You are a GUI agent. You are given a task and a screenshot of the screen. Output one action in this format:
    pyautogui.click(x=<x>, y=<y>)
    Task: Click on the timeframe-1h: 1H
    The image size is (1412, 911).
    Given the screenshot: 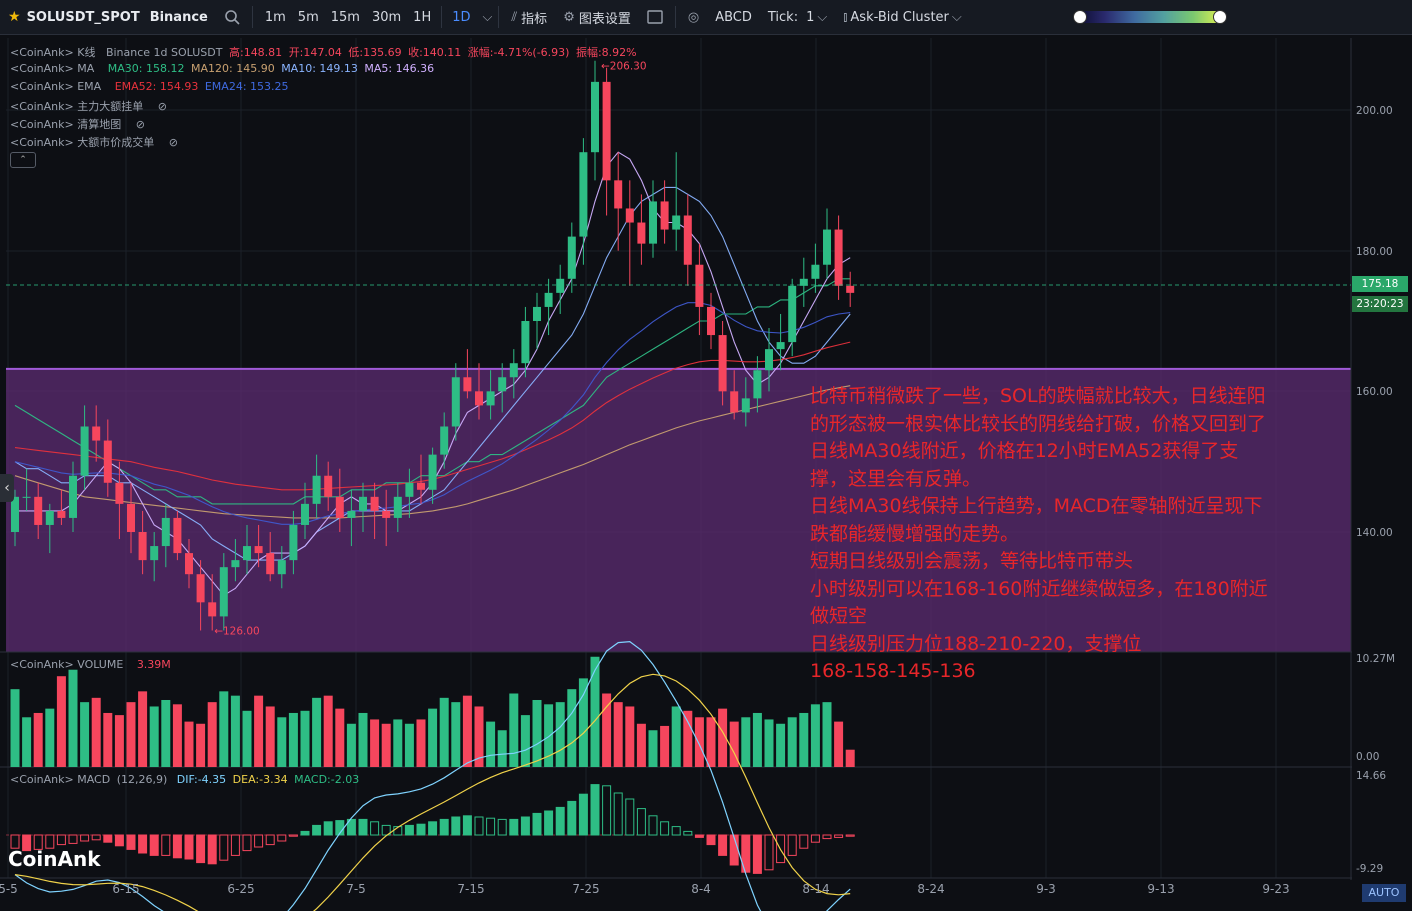 What is the action you would take?
    pyautogui.click(x=422, y=17)
    